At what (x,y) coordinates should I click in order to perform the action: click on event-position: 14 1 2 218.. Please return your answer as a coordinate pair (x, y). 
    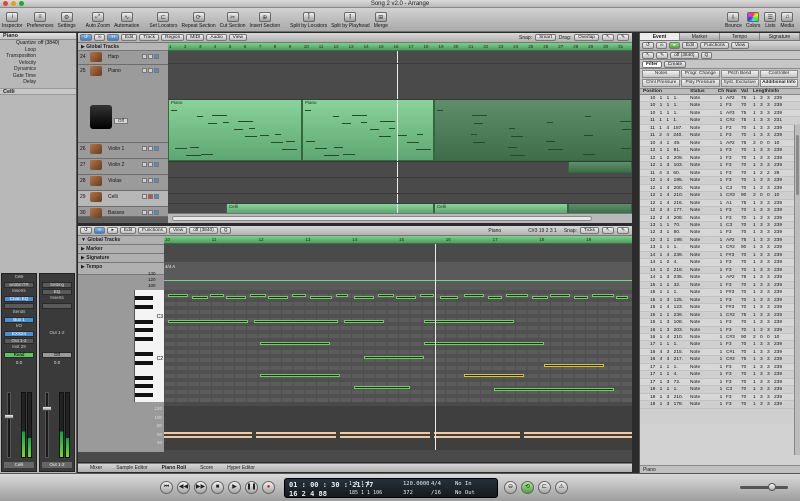
    Looking at the image, I should click on (665, 270).